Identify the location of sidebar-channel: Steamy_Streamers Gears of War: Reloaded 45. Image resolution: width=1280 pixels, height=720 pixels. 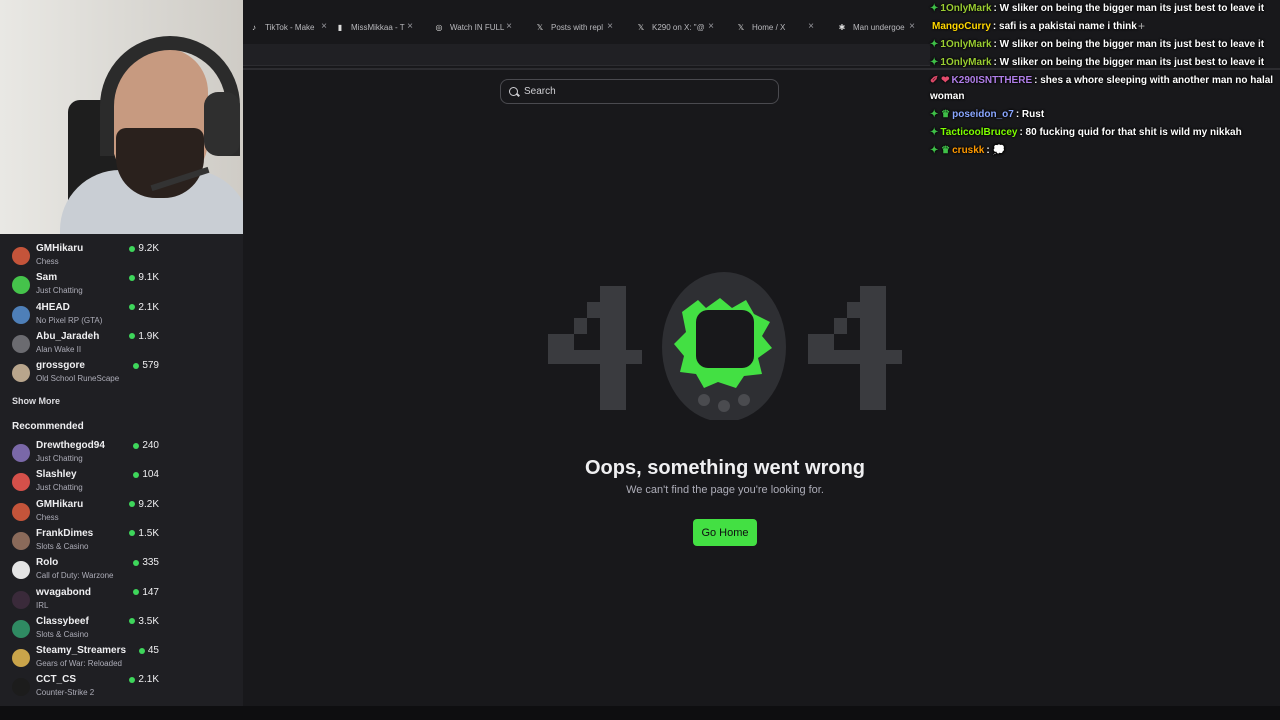
(87, 659).